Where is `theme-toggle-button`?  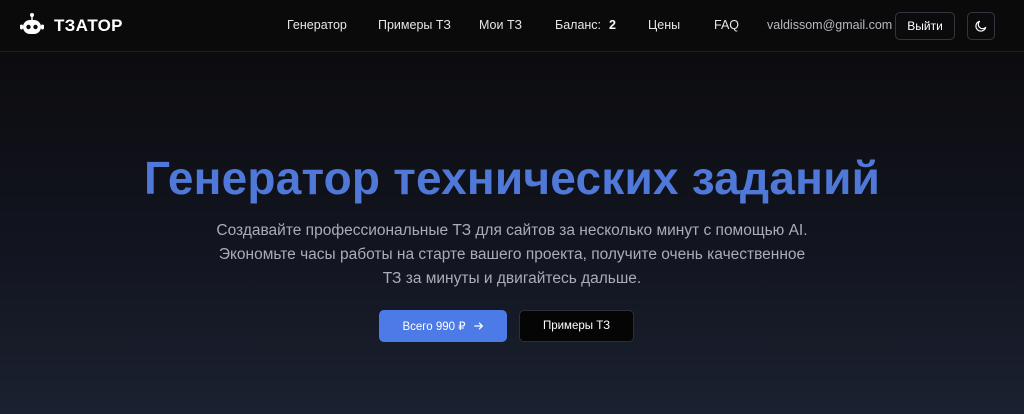 theme-toggle-button is located at coordinates (981, 26).